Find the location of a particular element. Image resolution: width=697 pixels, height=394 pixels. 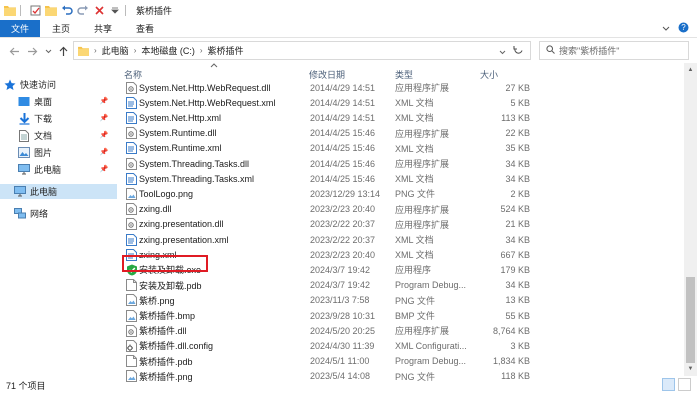

nav-pictures: 图片 is located at coordinates (35, 152).